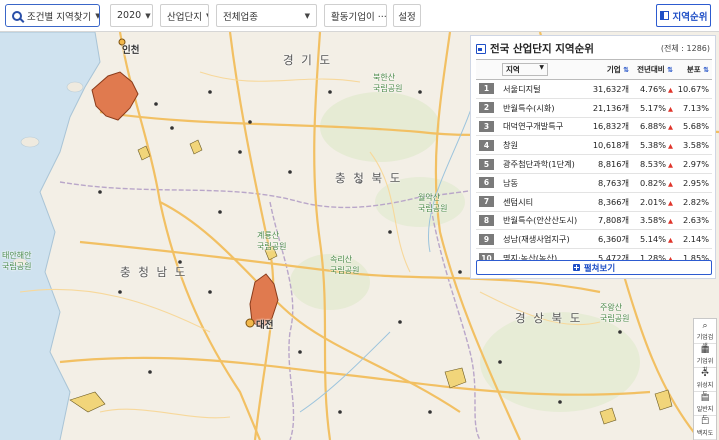 This screenshot has height=440, width=719. What do you see at coordinates (594, 89) in the screenshot?
I see `table-row: 1 서울디지털 31,632개 4.76% ▲ 10.67%` at bounding box center [594, 89].